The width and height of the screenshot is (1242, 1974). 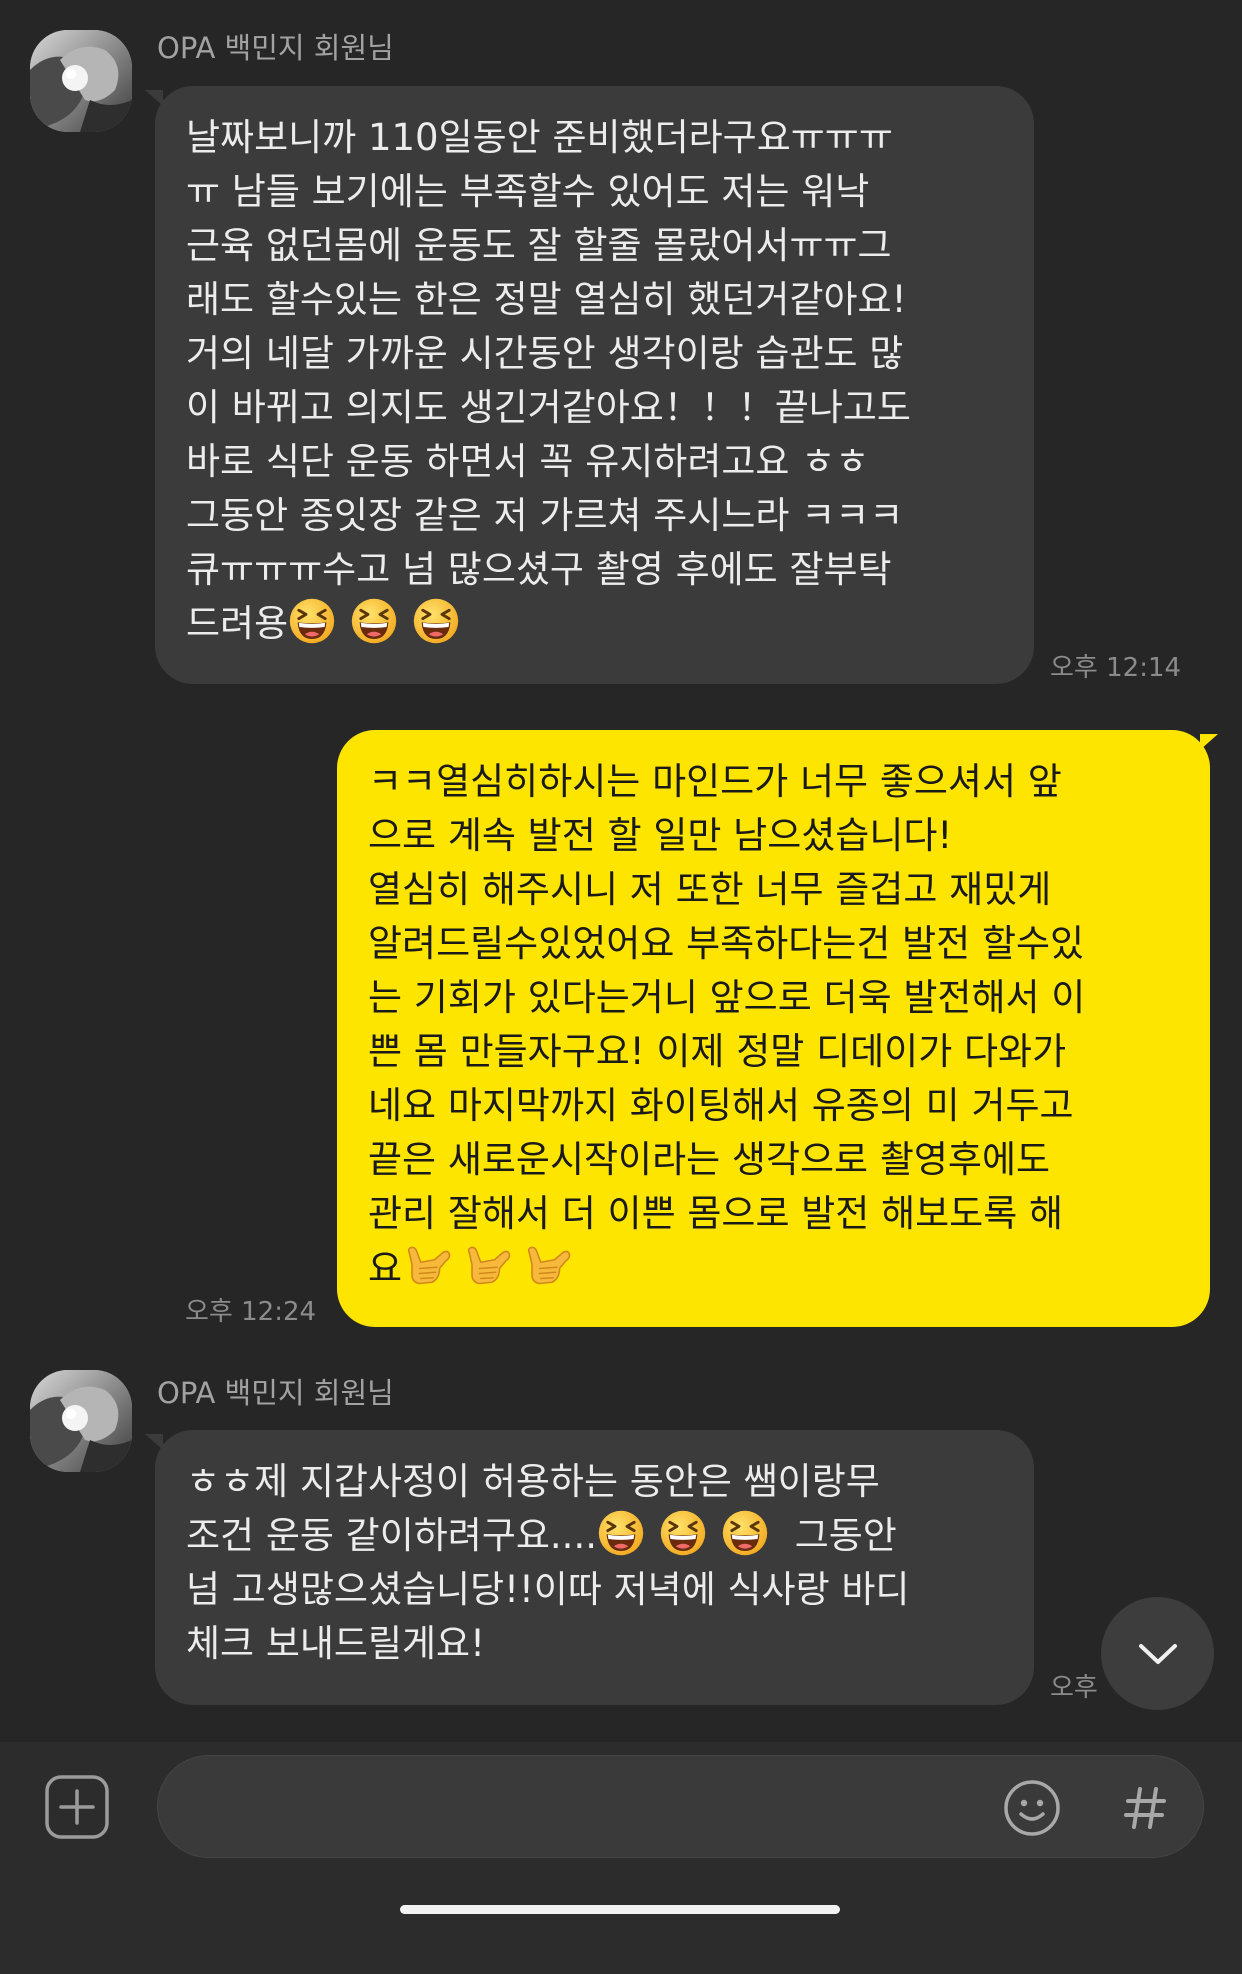 I want to click on message-line: 조건 운동 같이하려구요.... 그동안, so click(x=594, y=1536).